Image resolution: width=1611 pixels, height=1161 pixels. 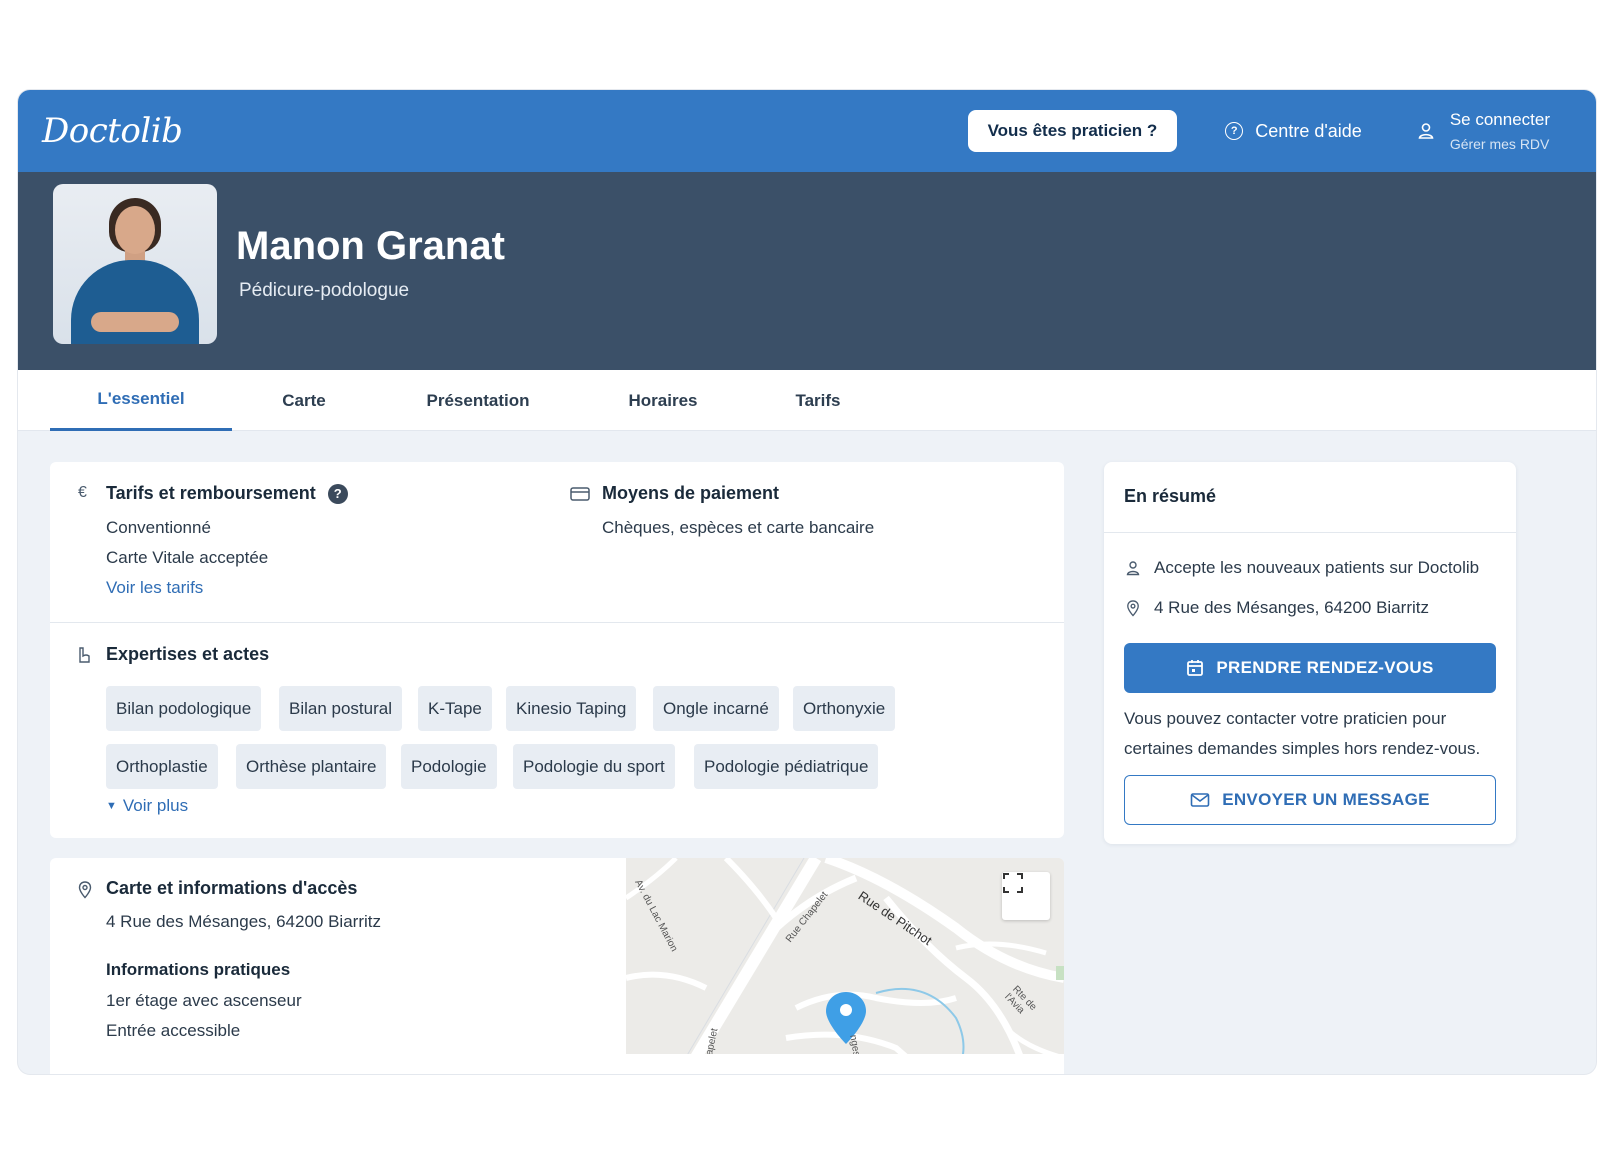 What do you see at coordinates (243, 921) in the screenshot?
I see `access-address: 4 Rue des Mésanges, 64200 Biarritz` at bounding box center [243, 921].